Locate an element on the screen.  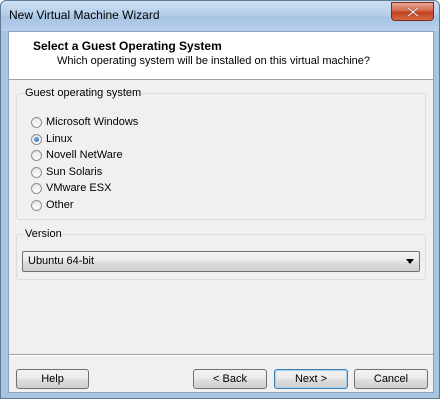
radio-novell-netware: Novell NetWare is located at coordinates (77, 155).